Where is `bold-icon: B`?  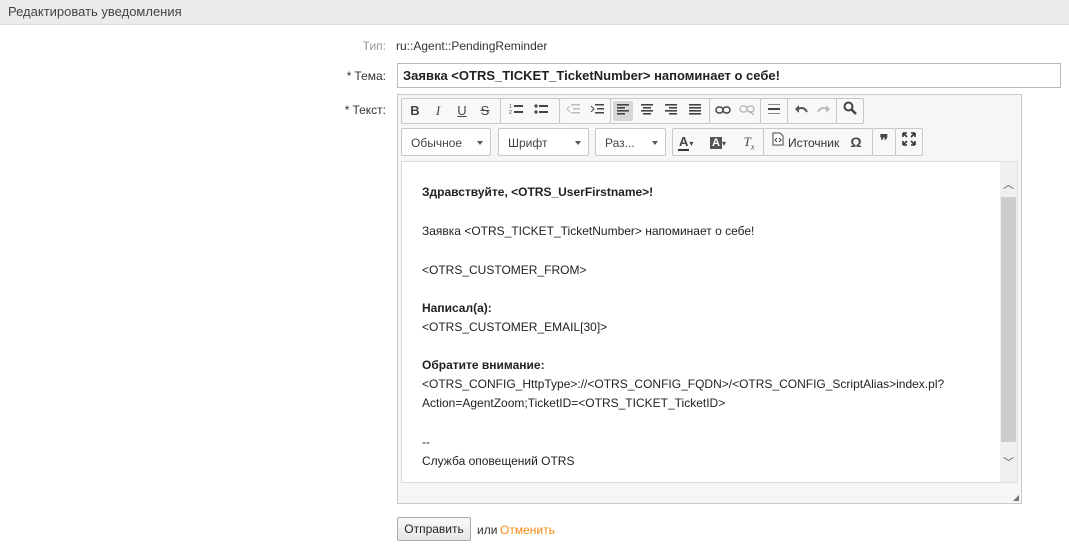 bold-icon: B is located at coordinates (415, 111).